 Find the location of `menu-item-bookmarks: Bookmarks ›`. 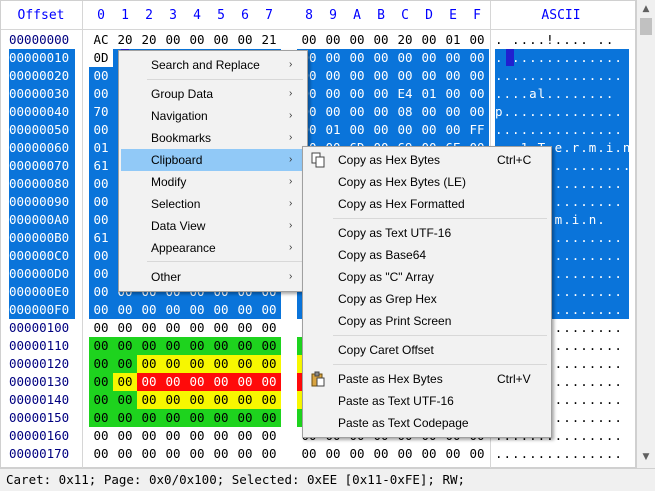

menu-item-bookmarks: Bookmarks › is located at coordinates (212, 138).